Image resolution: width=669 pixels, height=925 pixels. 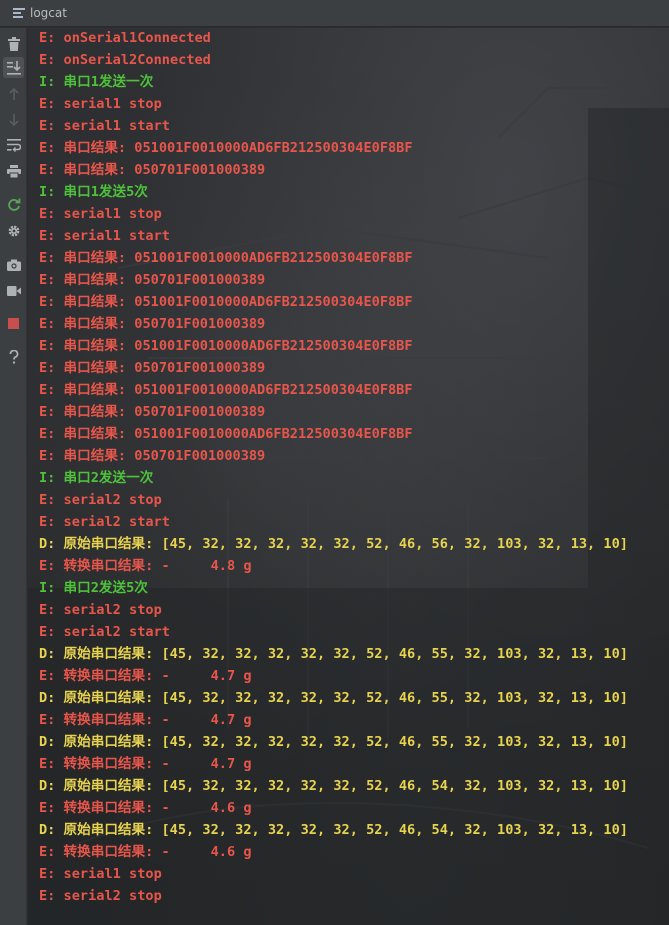 I want to click on log-line: I: 串口2发送5次, so click(x=93, y=588).